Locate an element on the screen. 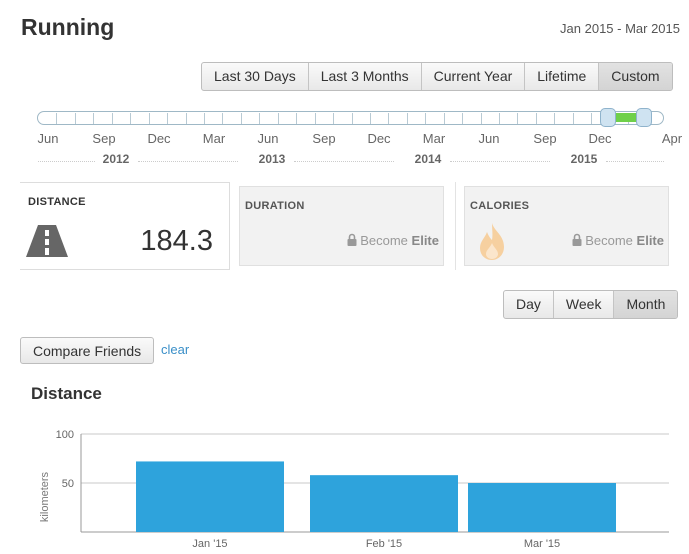 This screenshot has width=689, height=554. stat-separator is located at coordinates (455, 226).